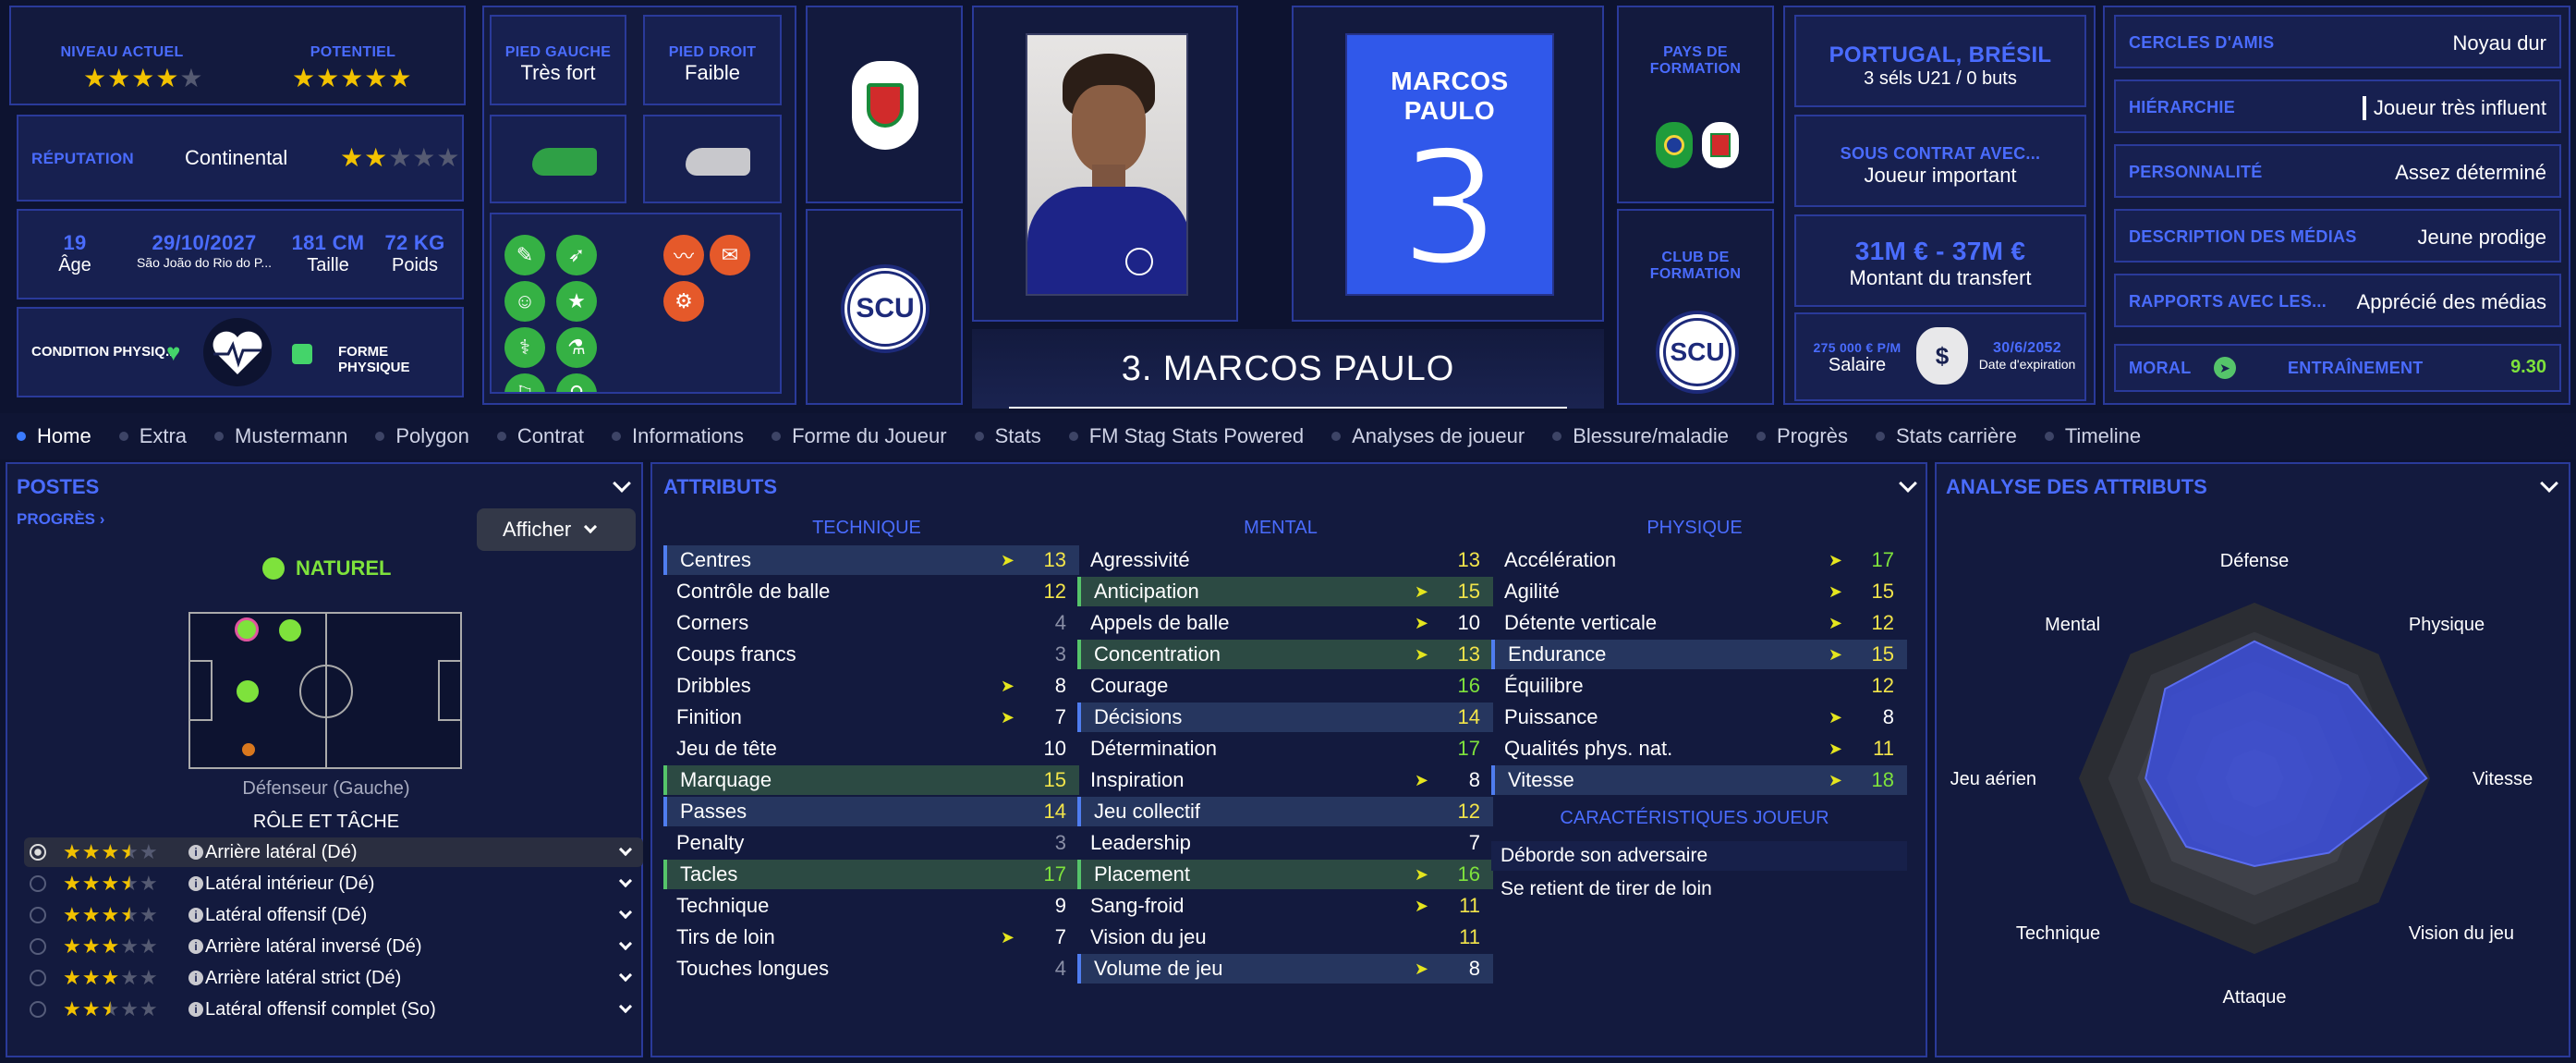 The width and height of the screenshot is (2576, 1063). Describe the element at coordinates (556, 529) in the screenshot. I see `afficher-button: Afficher` at that location.